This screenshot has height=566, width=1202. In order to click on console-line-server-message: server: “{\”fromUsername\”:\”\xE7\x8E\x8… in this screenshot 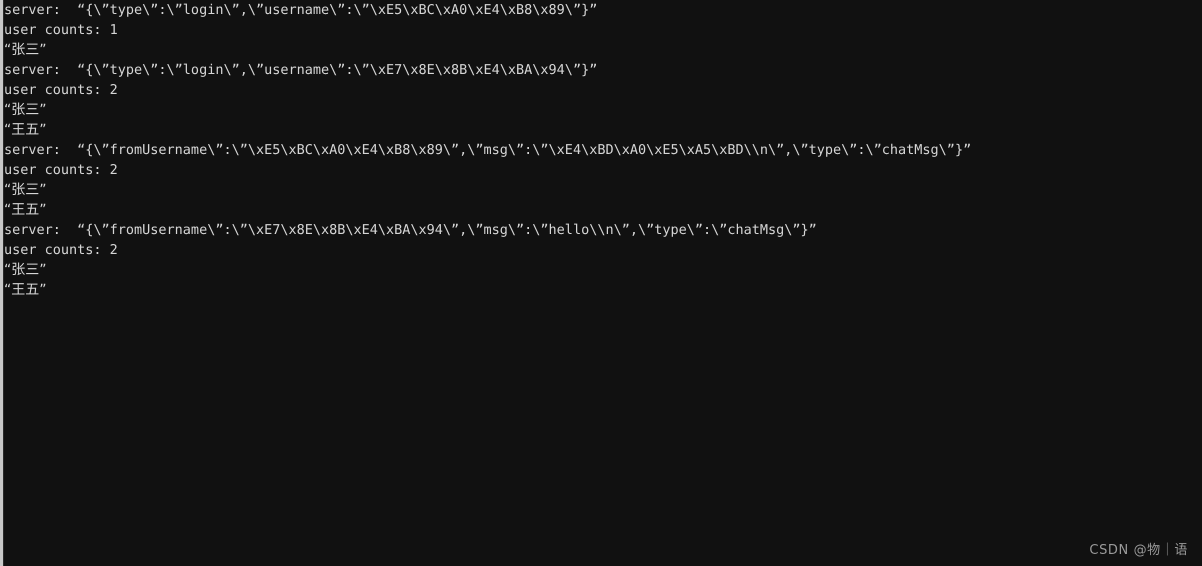, I will do `click(410, 230)`.